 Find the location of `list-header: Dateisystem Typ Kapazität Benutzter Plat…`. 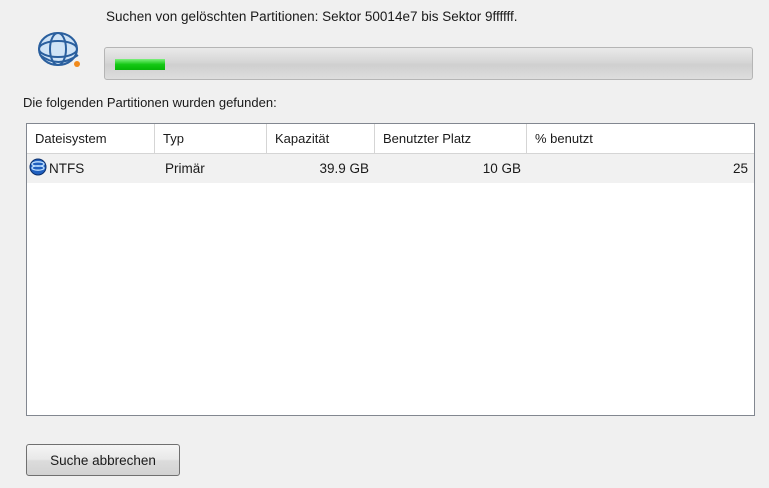

list-header: Dateisystem Typ Kapazität Benutzter Plat… is located at coordinates (390, 139).